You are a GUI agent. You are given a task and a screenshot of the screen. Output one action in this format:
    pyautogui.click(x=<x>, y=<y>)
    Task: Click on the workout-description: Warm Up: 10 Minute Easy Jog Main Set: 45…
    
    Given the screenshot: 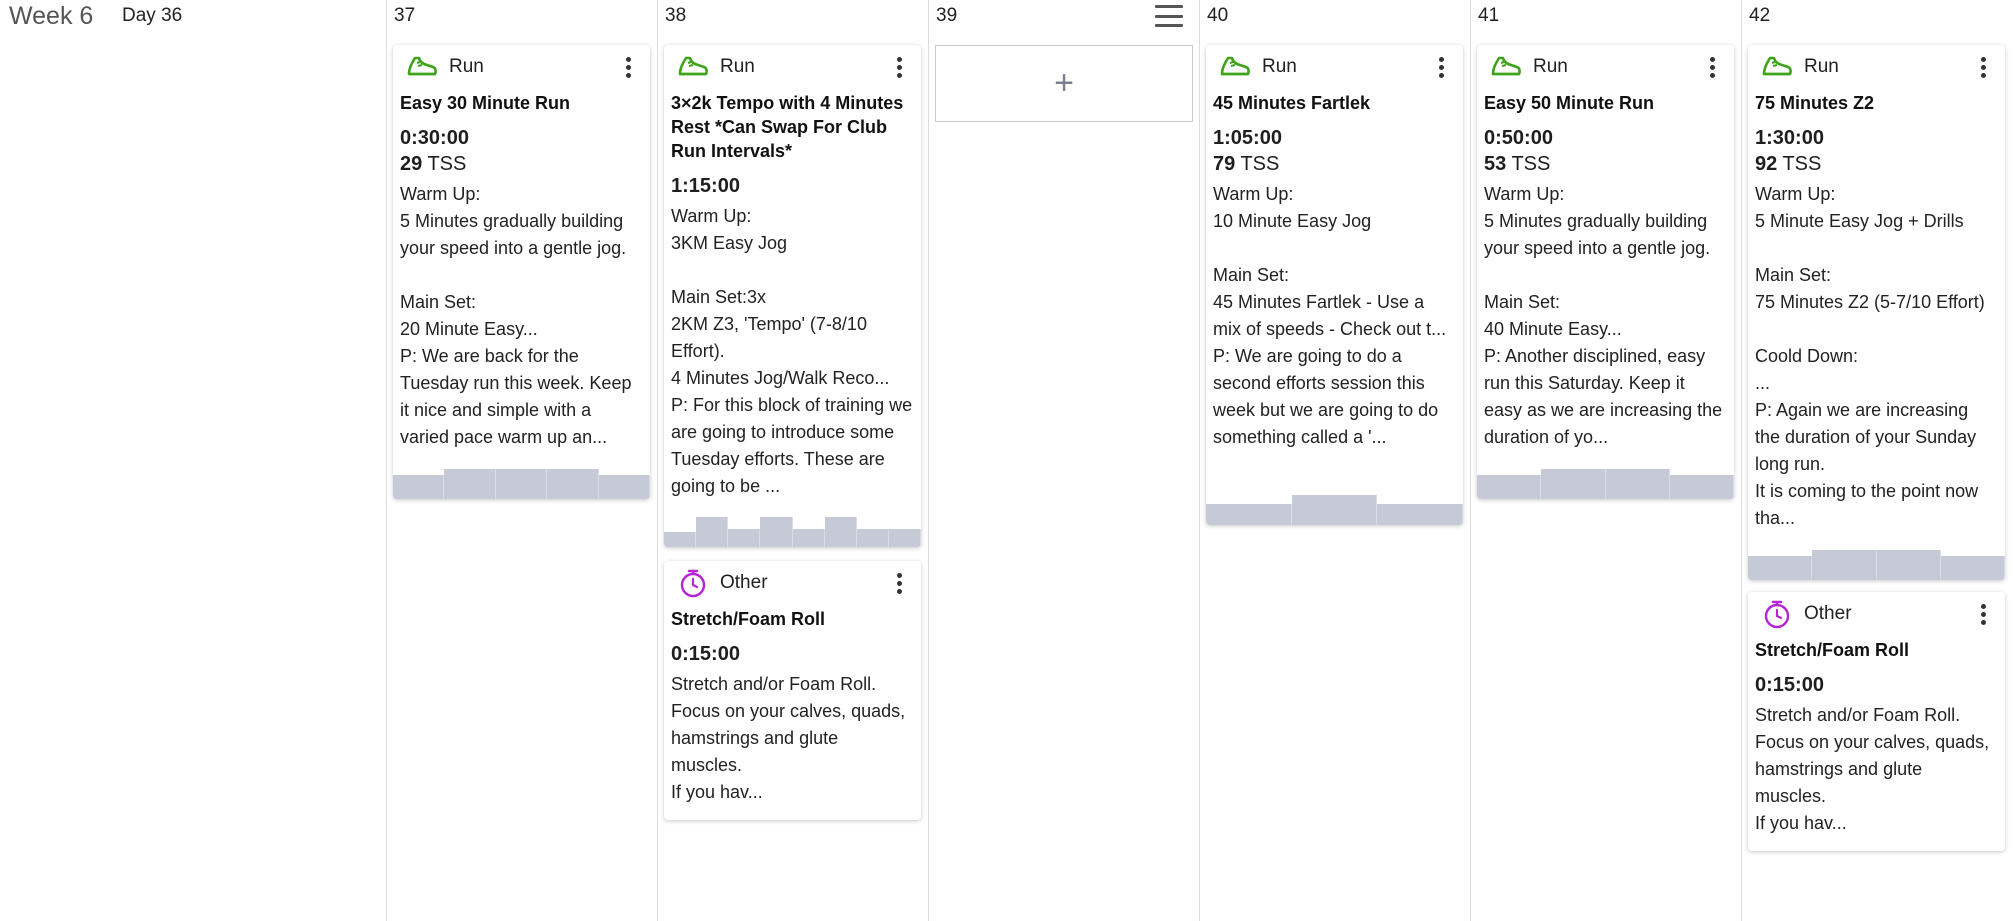 What is the action you would take?
    pyautogui.click(x=1330, y=315)
    